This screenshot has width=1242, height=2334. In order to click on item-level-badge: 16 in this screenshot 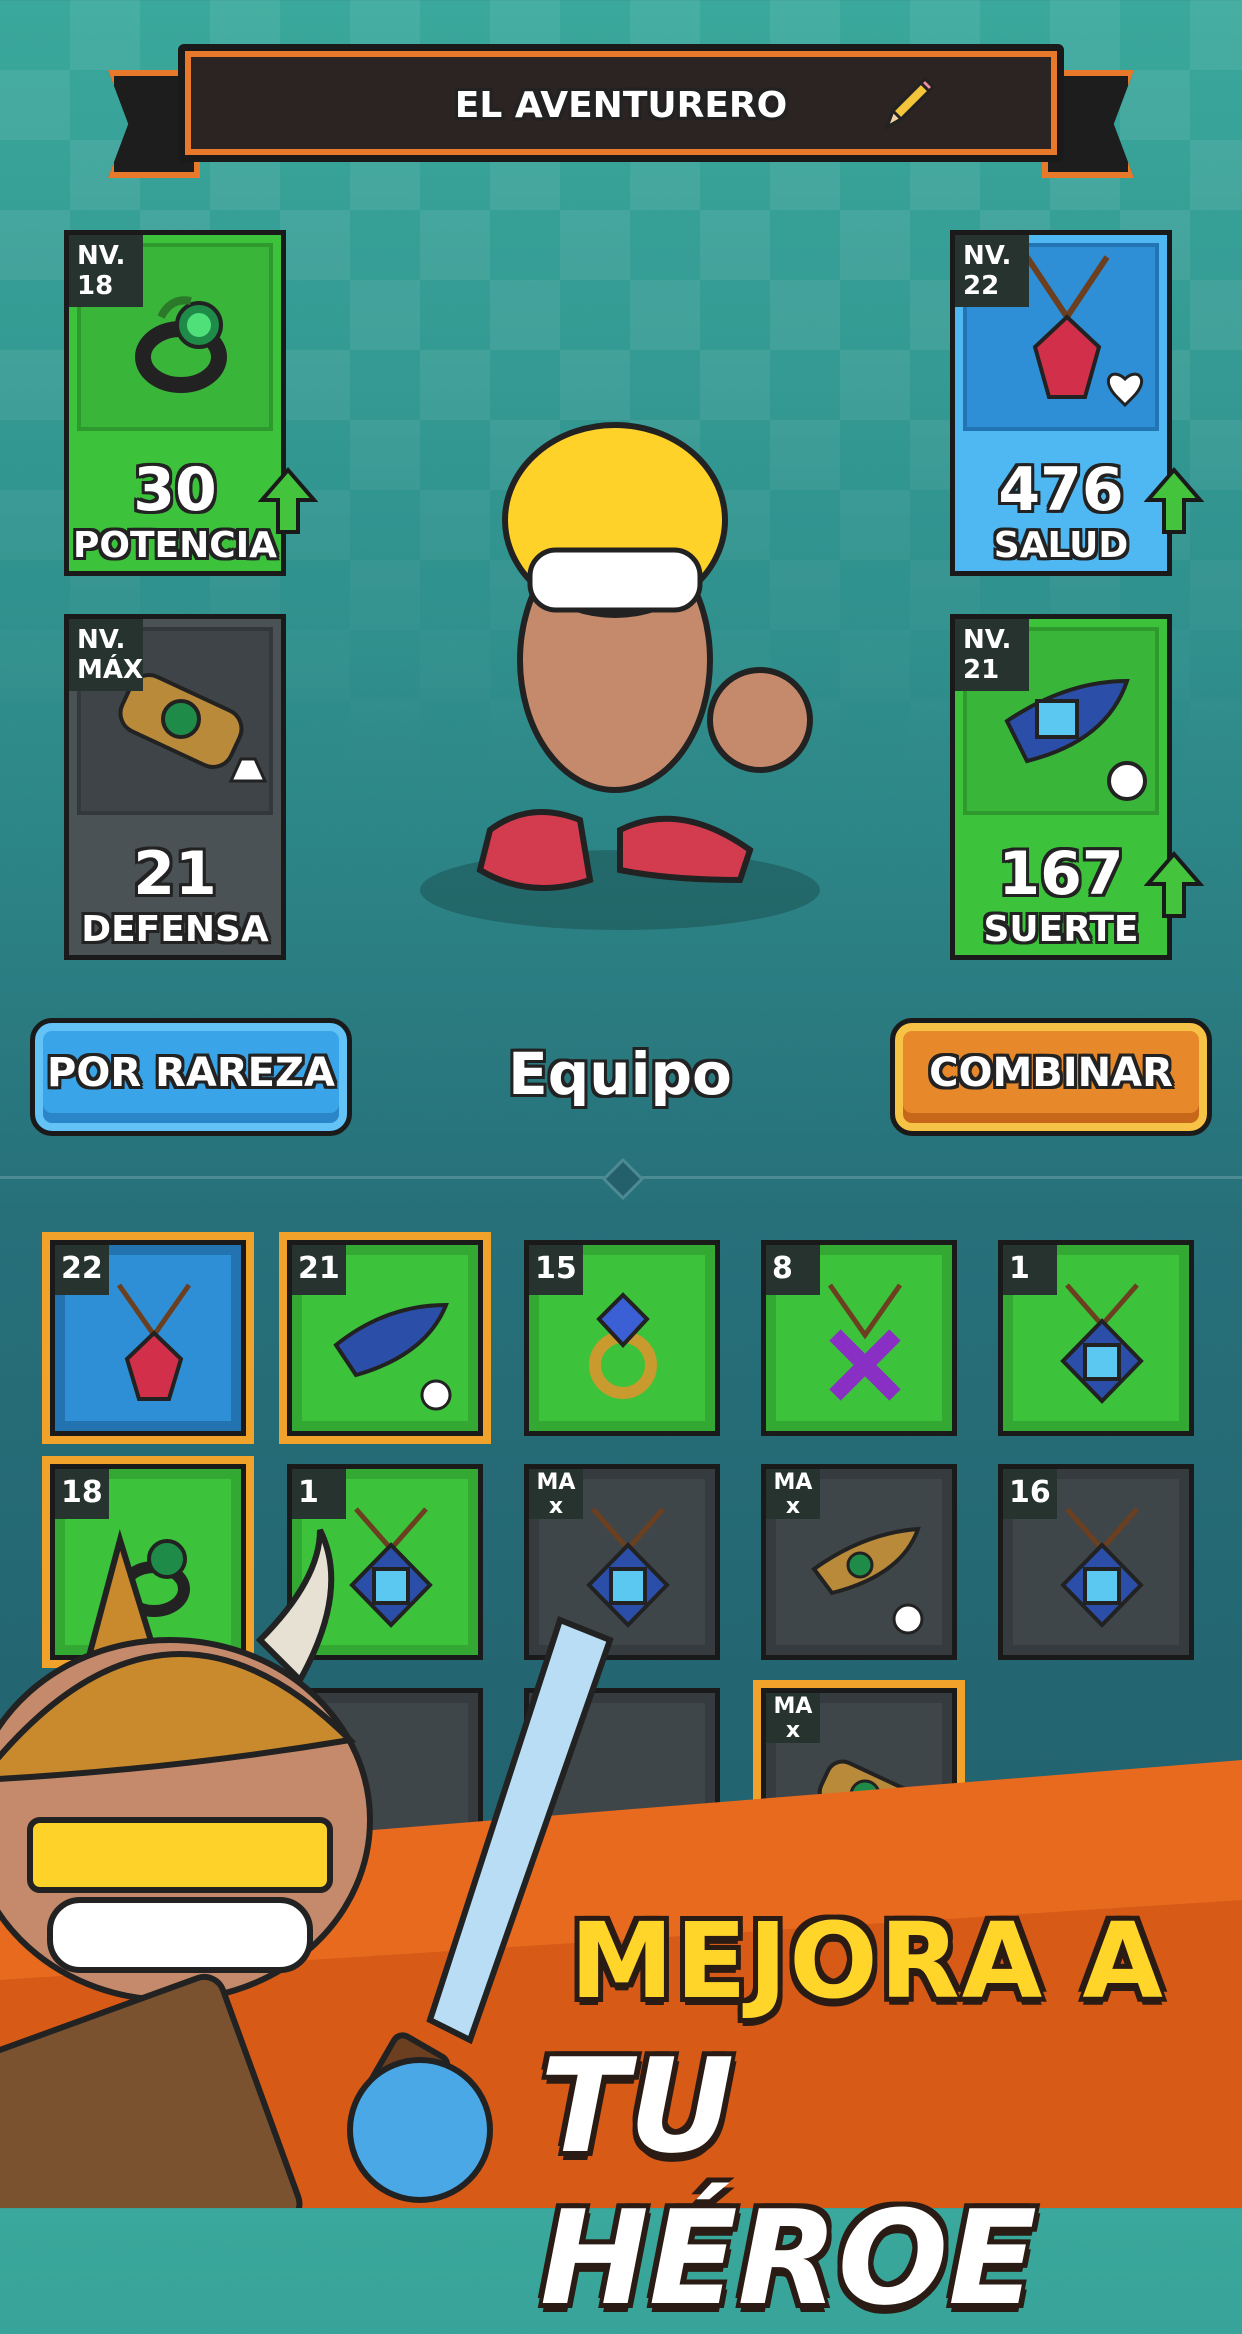, I will do `click(1030, 1494)`.